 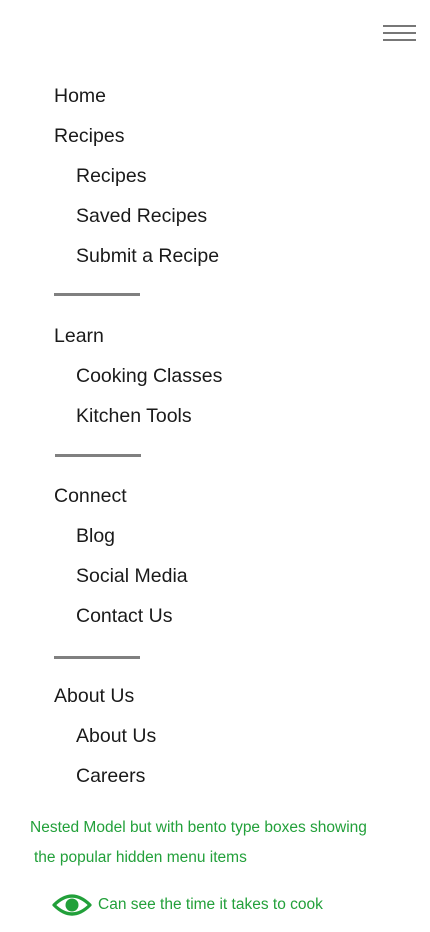 What do you see at coordinates (140, 857) in the screenshot?
I see `annotation-note-line2: the popular hidden menu items` at bounding box center [140, 857].